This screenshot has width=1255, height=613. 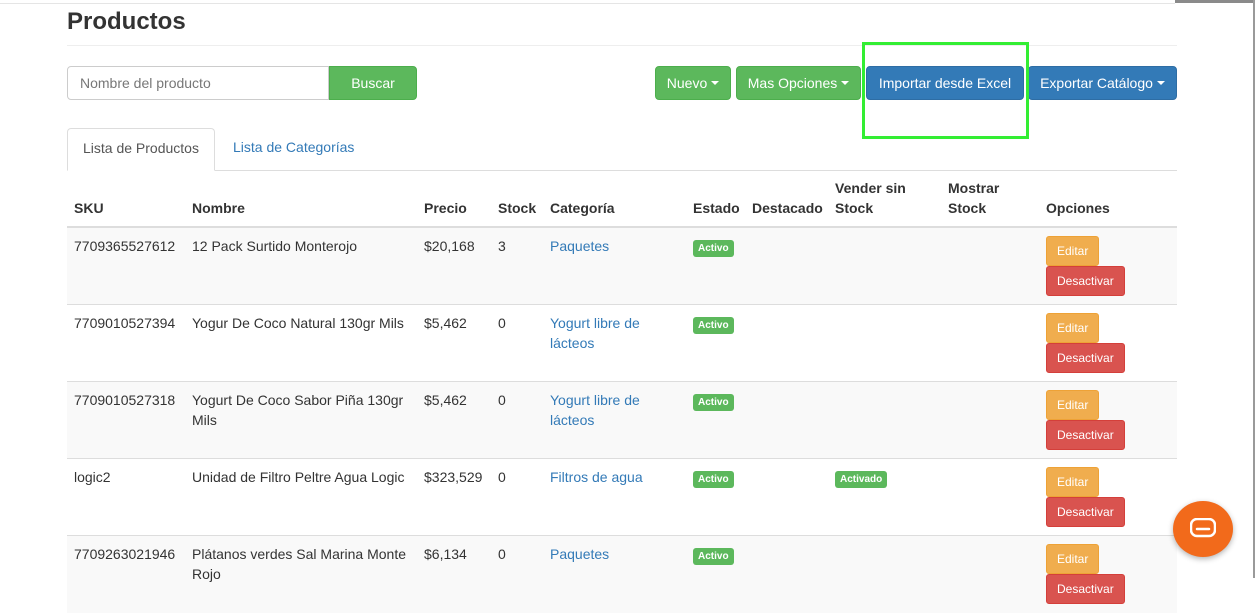 What do you see at coordinates (126, 574) in the screenshot?
I see `cell-sku: 7709263021946` at bounding box center [126, 574].